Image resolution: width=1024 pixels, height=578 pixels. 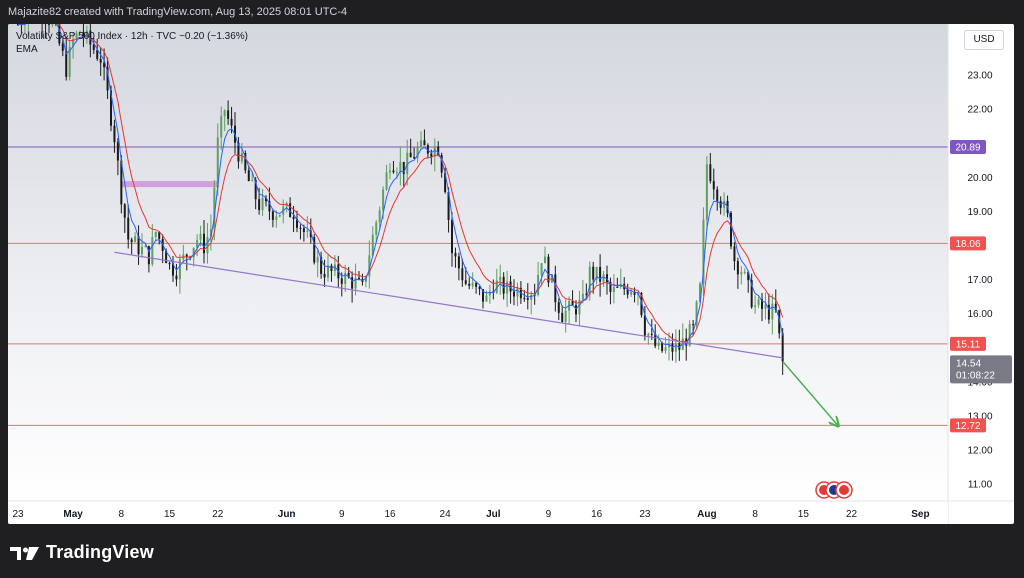 I want to click on time-axis-label: 15, so click(x=170, y=514).